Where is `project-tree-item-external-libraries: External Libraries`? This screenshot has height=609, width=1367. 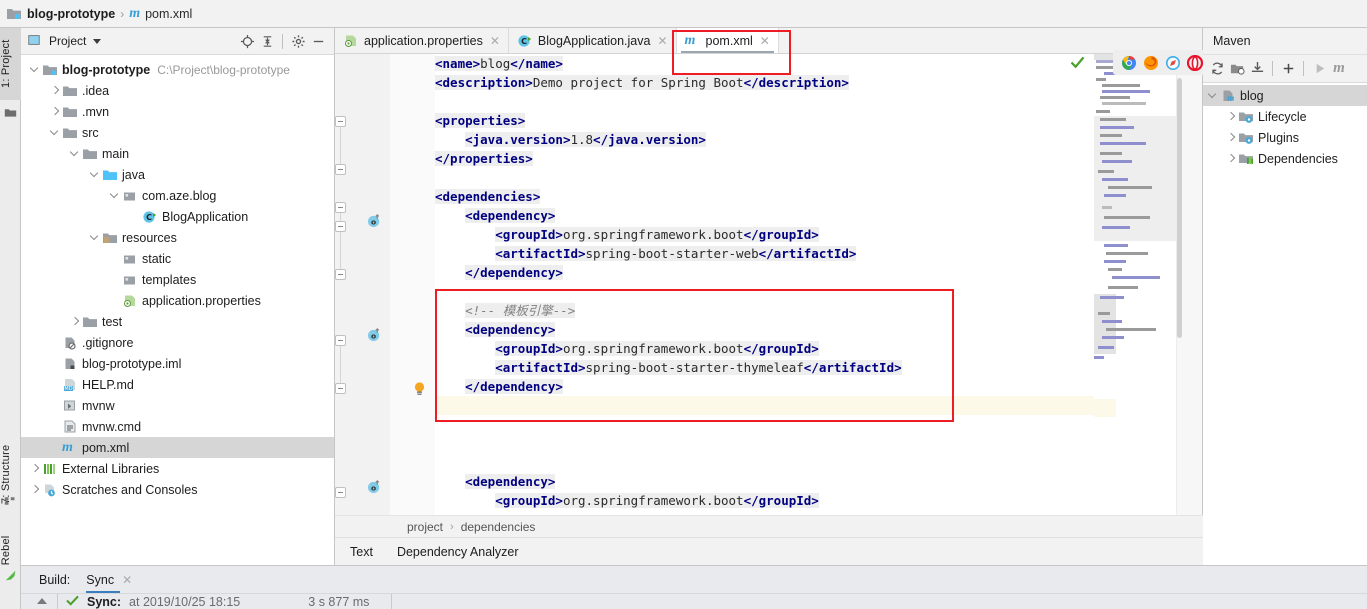
project-tree-item-external-libraries: External Libraries is located at coordinates (177, 468).